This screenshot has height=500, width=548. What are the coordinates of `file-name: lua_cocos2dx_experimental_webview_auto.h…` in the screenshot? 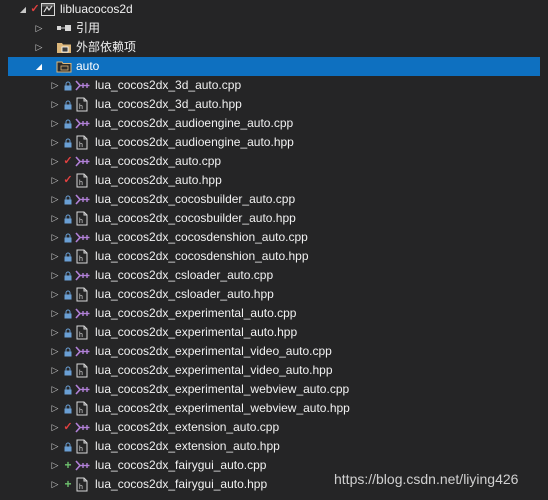 It's located at (222, 408).